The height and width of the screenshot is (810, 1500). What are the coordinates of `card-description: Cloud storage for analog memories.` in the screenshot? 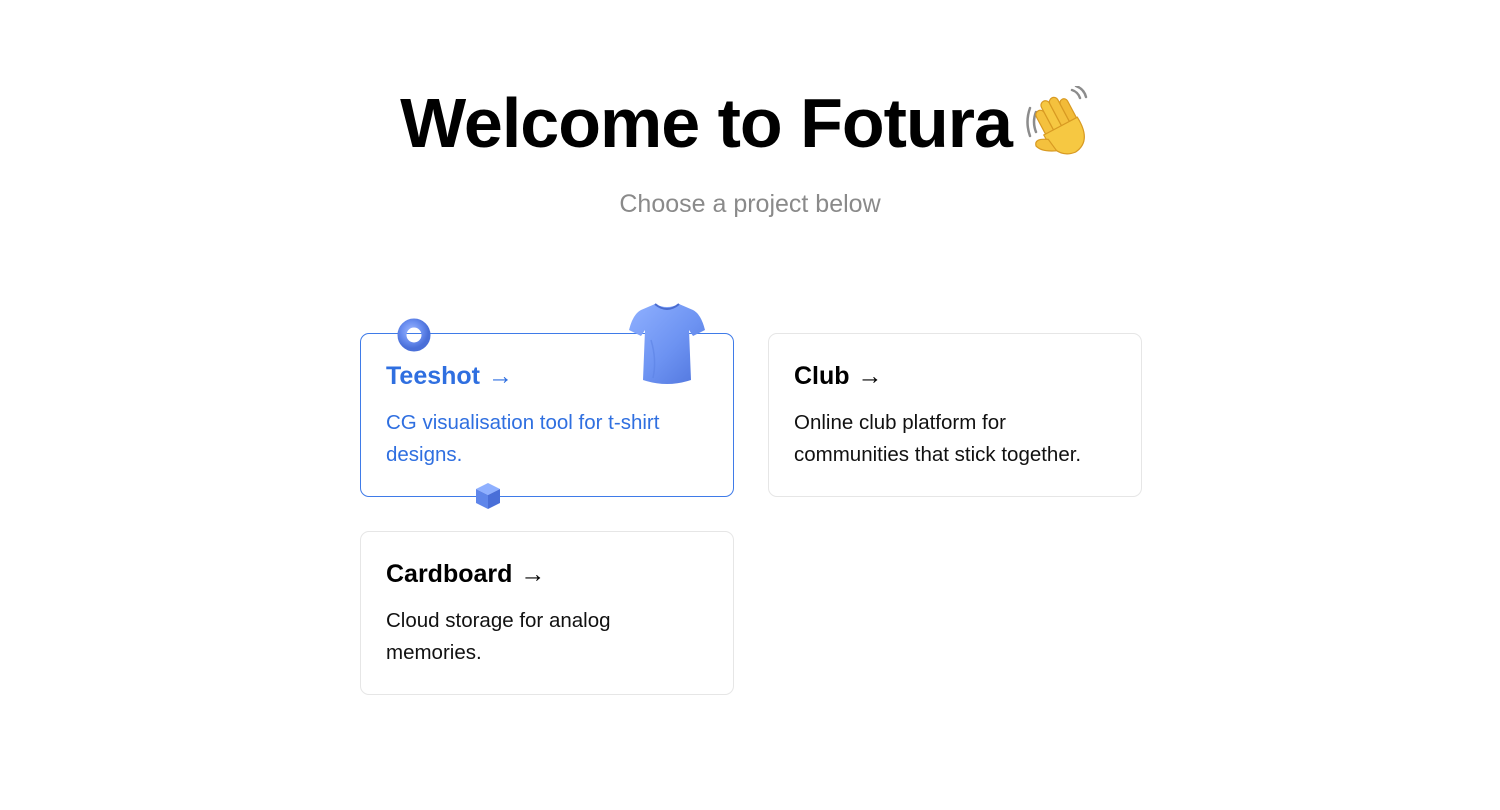 It's located at (498, 636).